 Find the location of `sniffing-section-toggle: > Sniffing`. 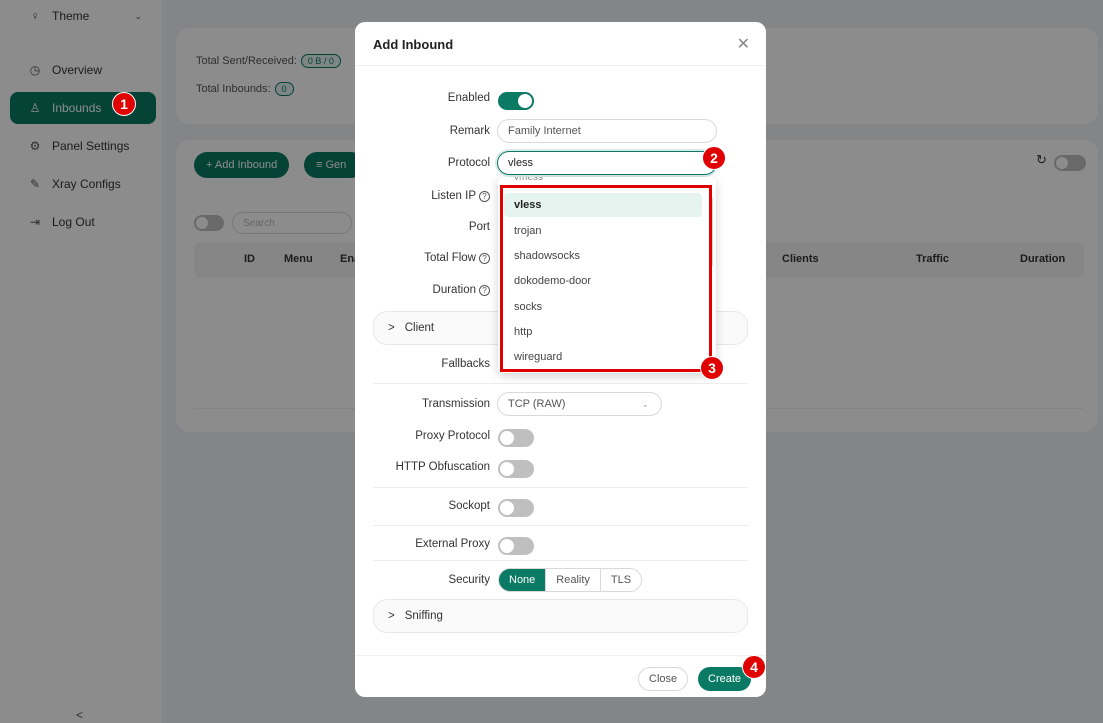

sniffing-section-toggle: > Sniffing is located at coordinates (560, 616).